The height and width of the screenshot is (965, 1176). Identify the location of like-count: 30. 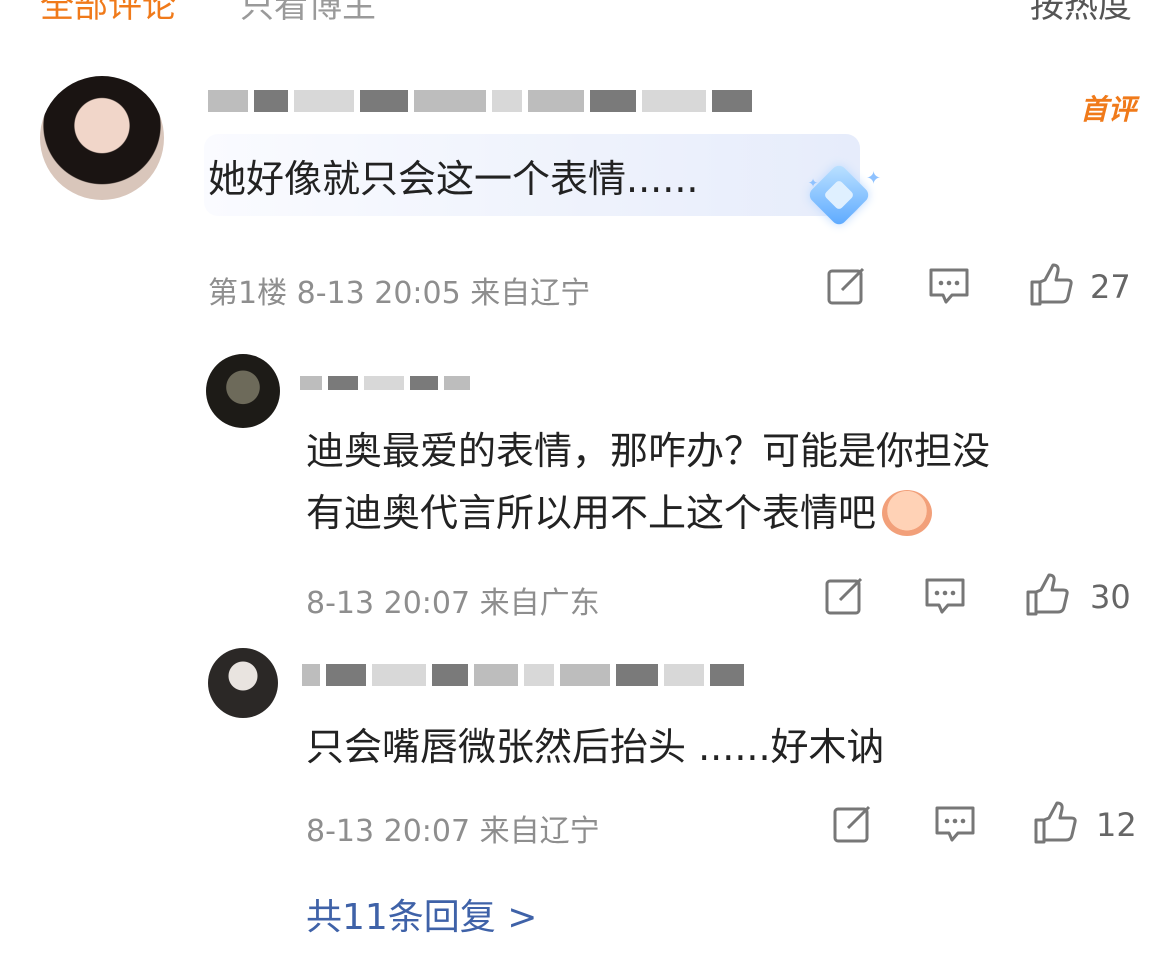
(1110, 597).